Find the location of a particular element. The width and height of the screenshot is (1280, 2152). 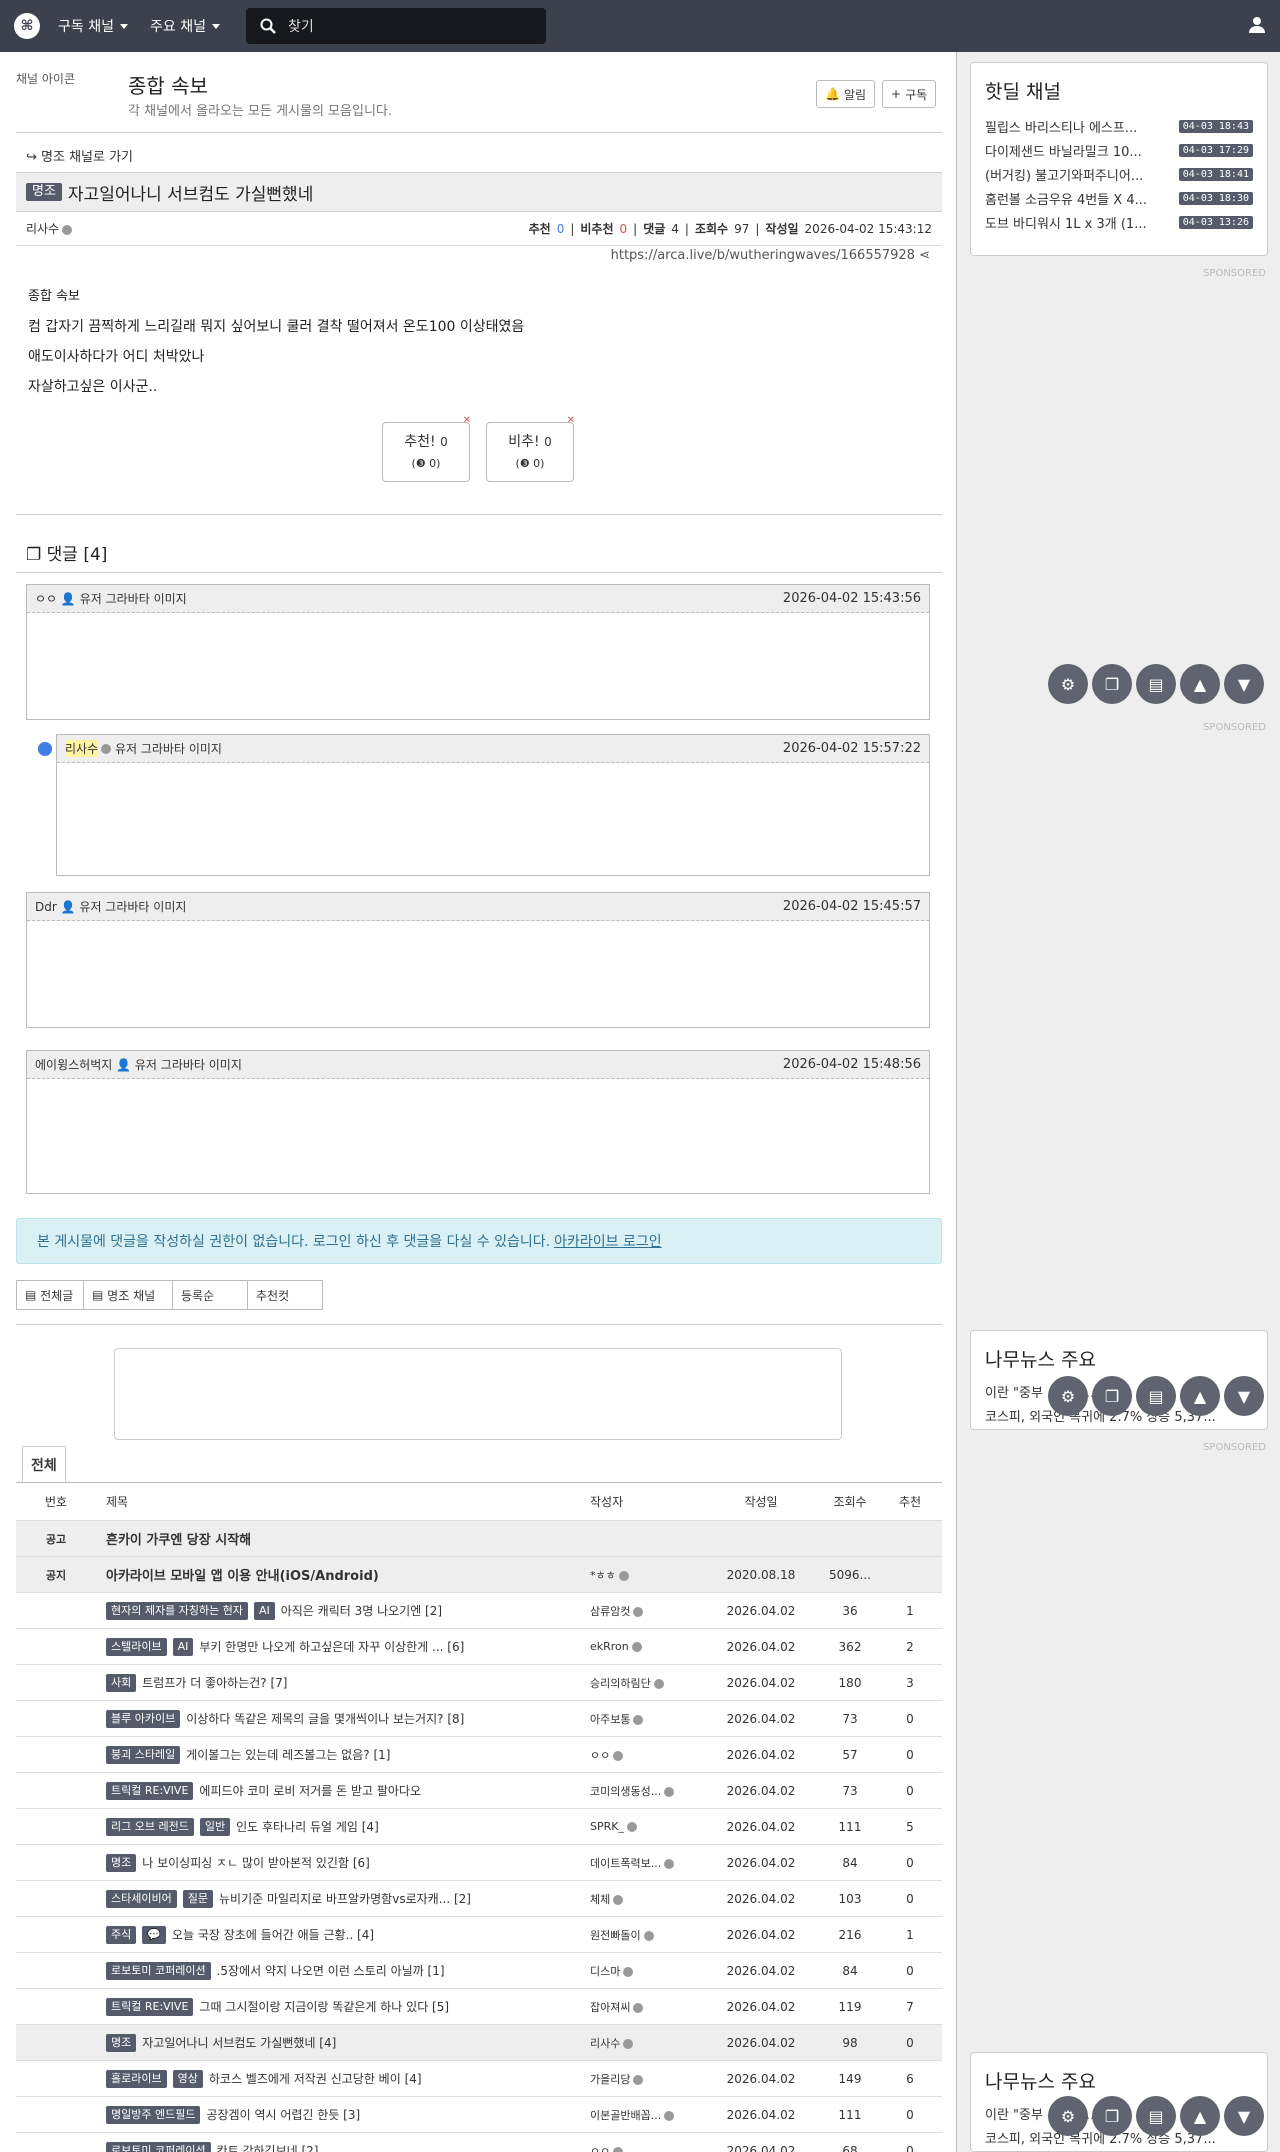

tab-register-order: 등록순 is located at coordinates (210, 1295).